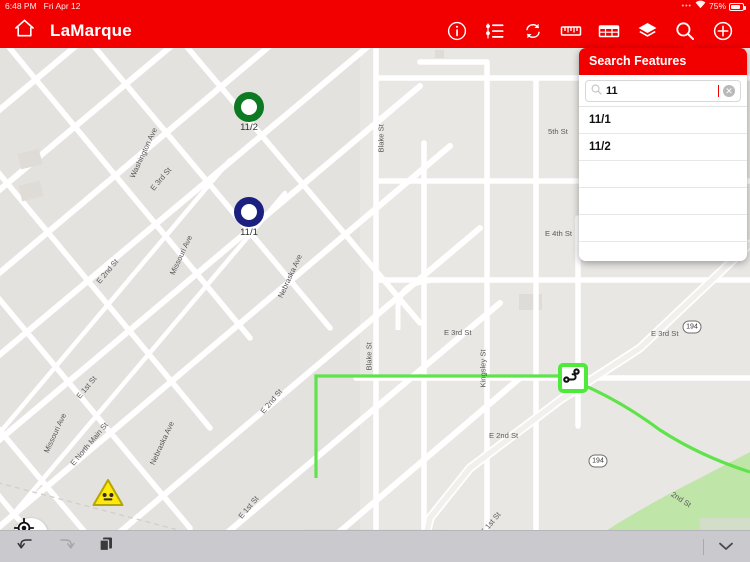  I want to click on search-input: 11 ✕, so click(663, 91).